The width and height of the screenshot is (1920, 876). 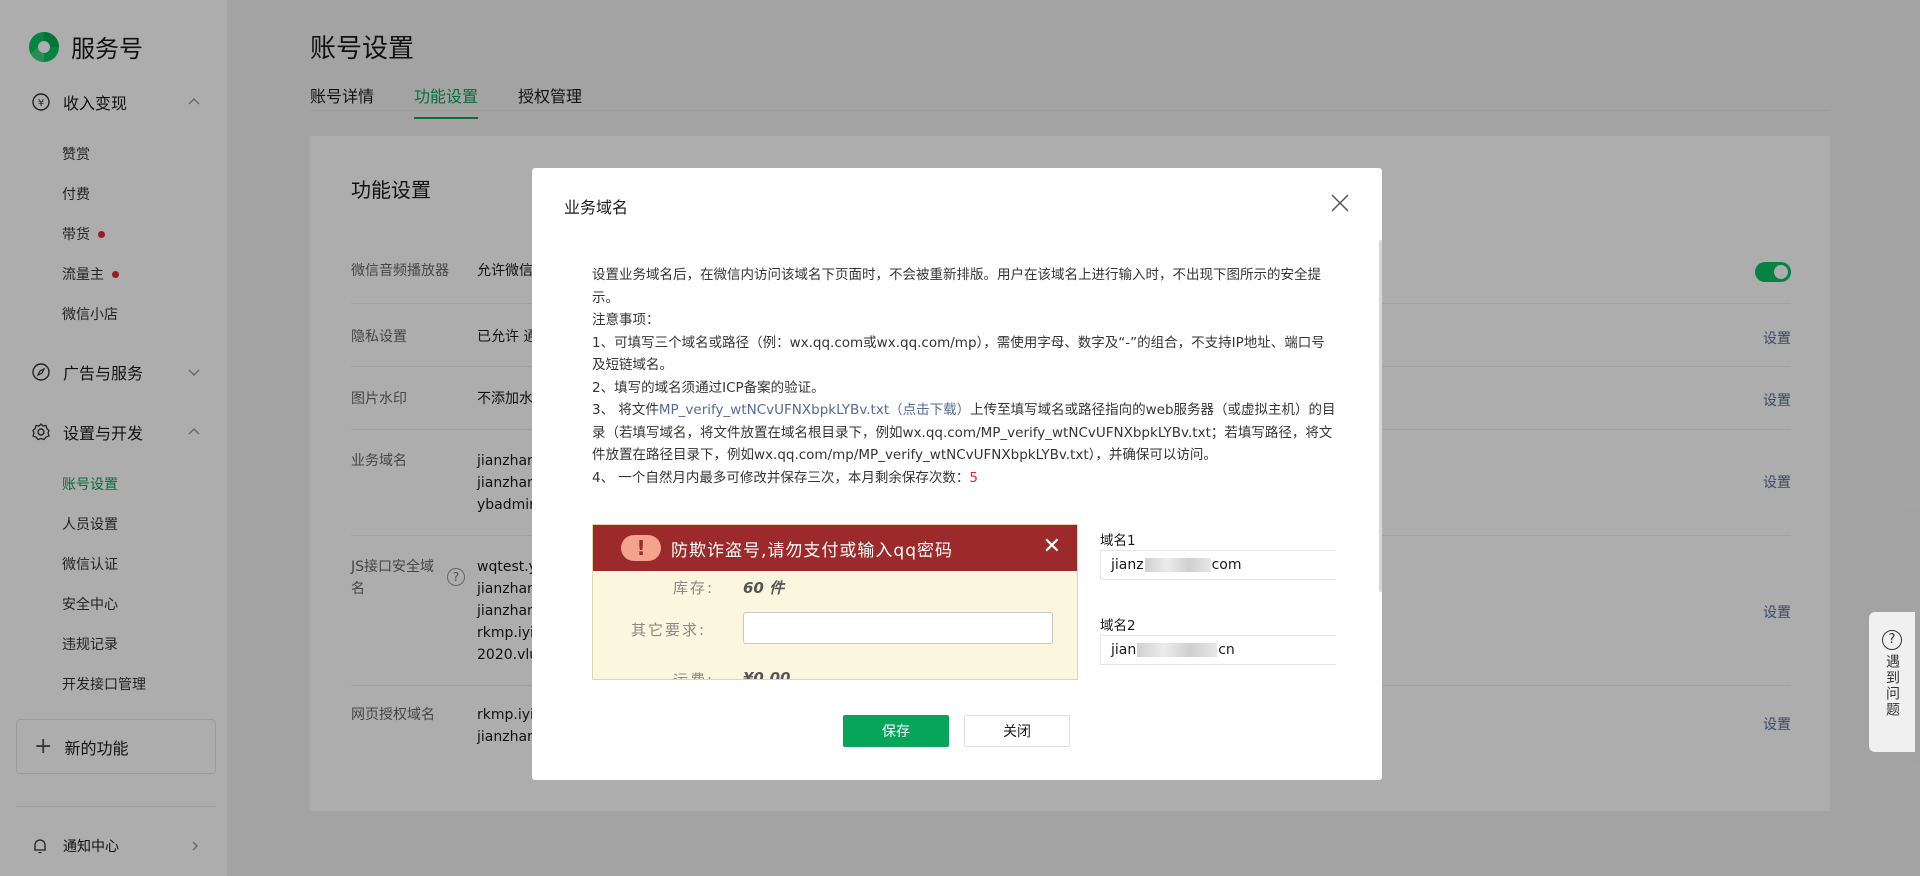 What do you see at coordinates (641, 548) in the screenshot?
I see `warning-icon: !` at bounding box center [641, 548].